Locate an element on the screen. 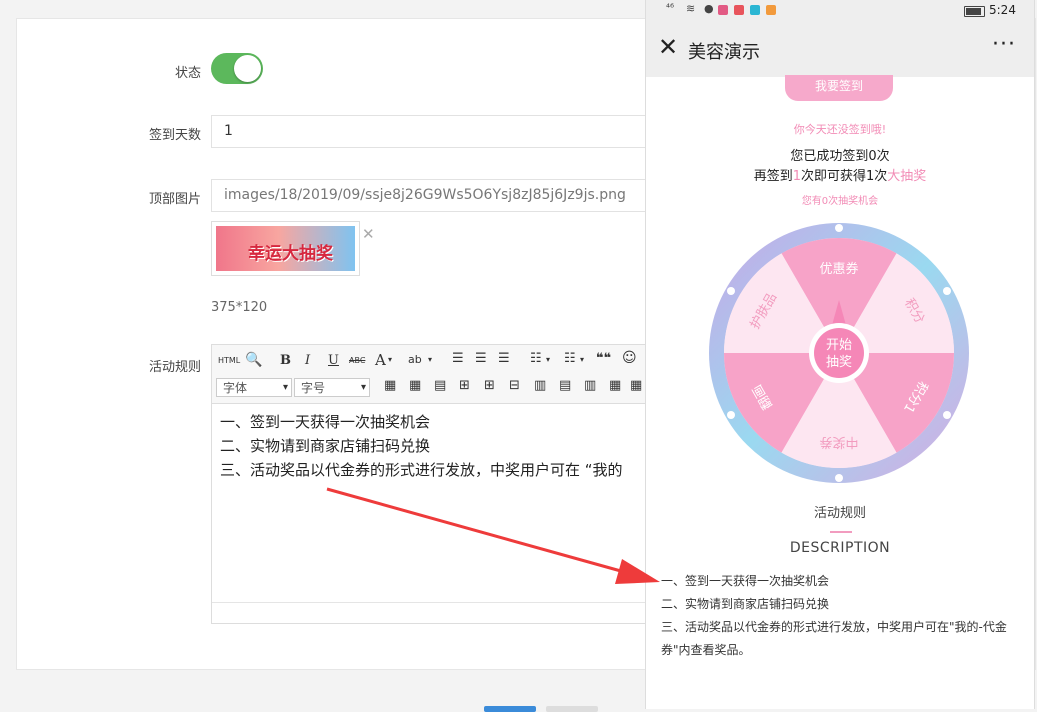 The height and width of the screenshot is (712, 1037). arrow-head-icon is located at coordinates (637, 571).